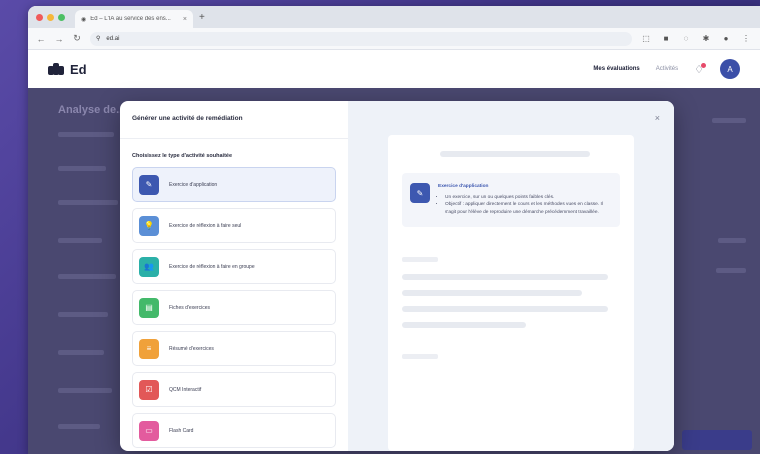 The image size is (760, 454). What do you see at coordinates (212, 266) in the screenshot?
I see `activity-type-label: Exercice de réflexion à faire en groupe` at bounding box center [212, 266].